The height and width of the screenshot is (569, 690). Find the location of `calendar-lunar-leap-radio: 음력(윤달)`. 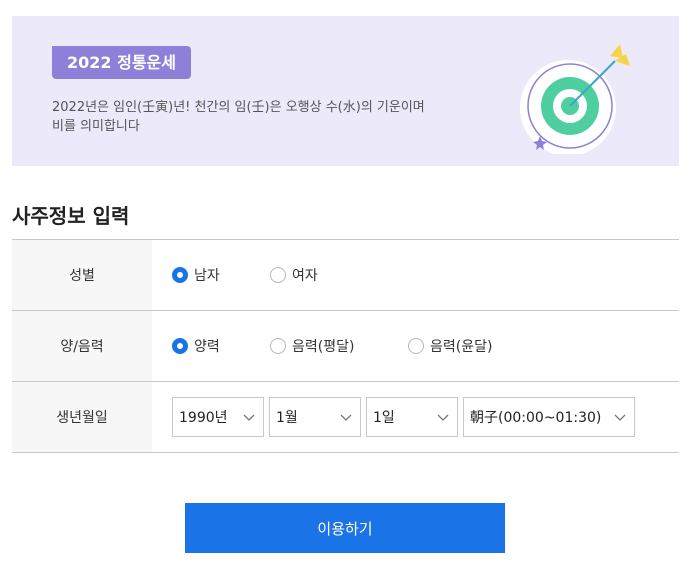

calendar-lunar-leap-radio: 음력(윤달) is located at coordinates (450, 346).